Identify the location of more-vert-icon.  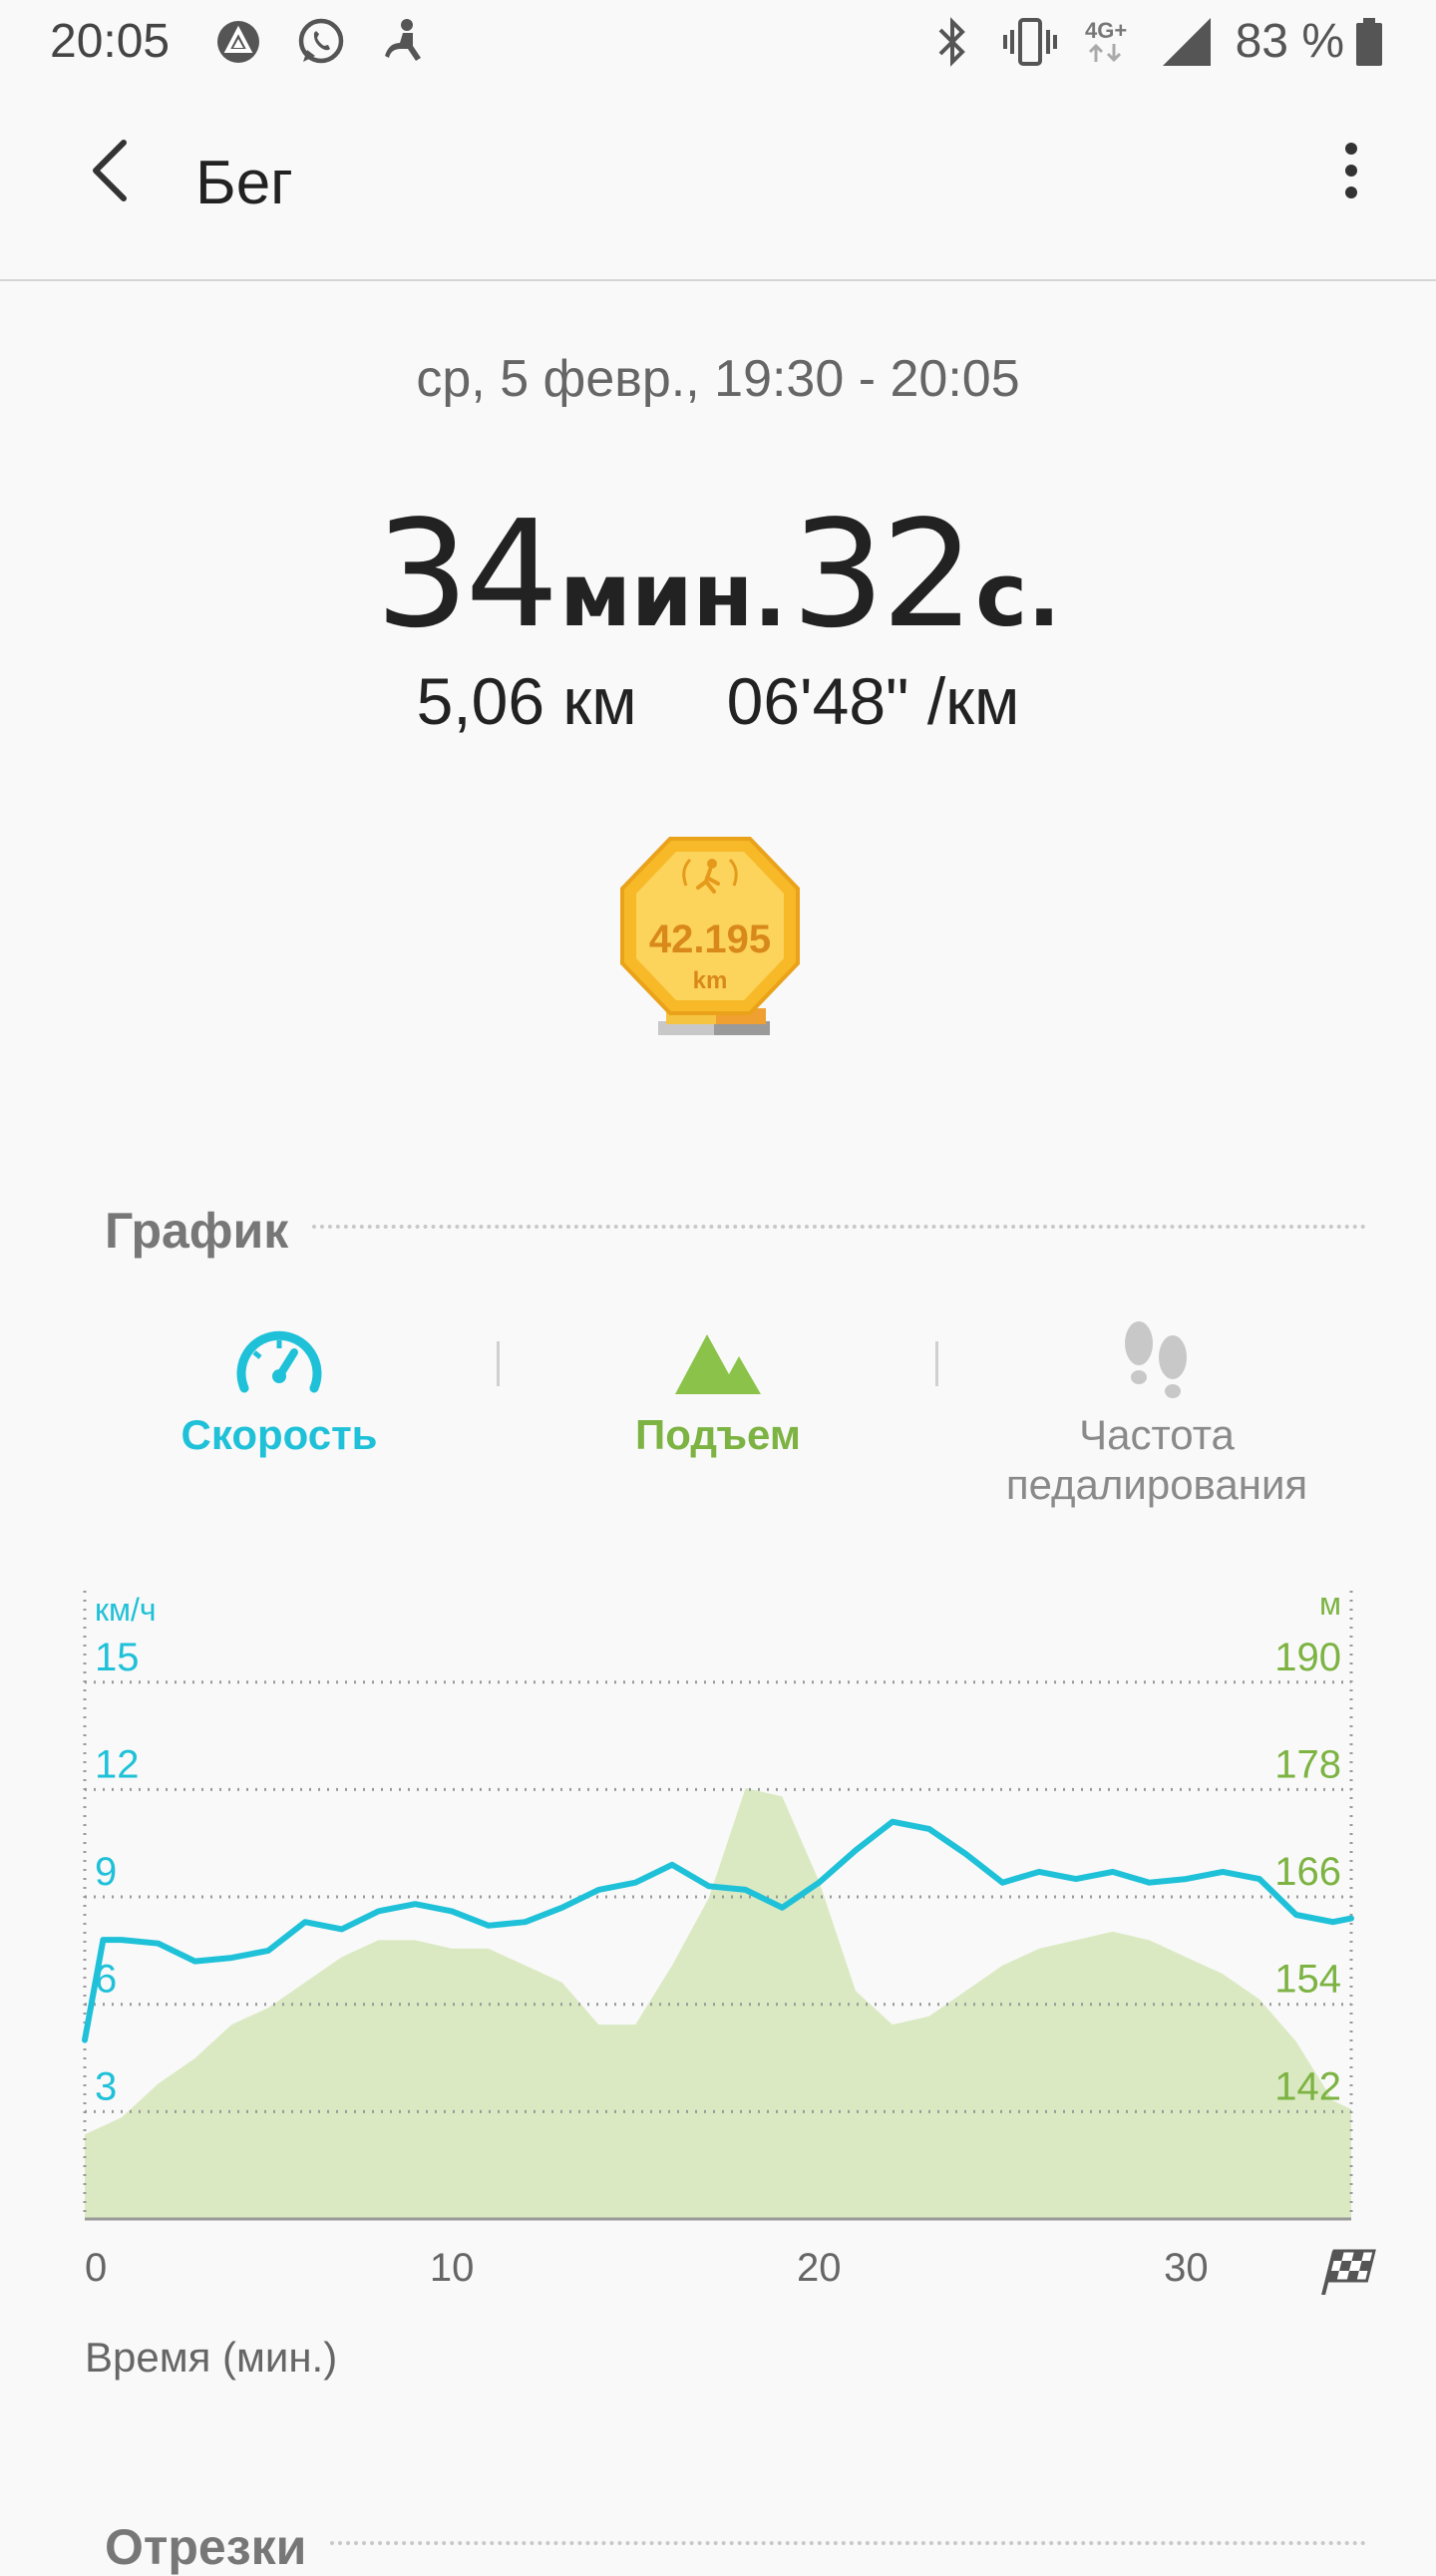
(1351, 170).